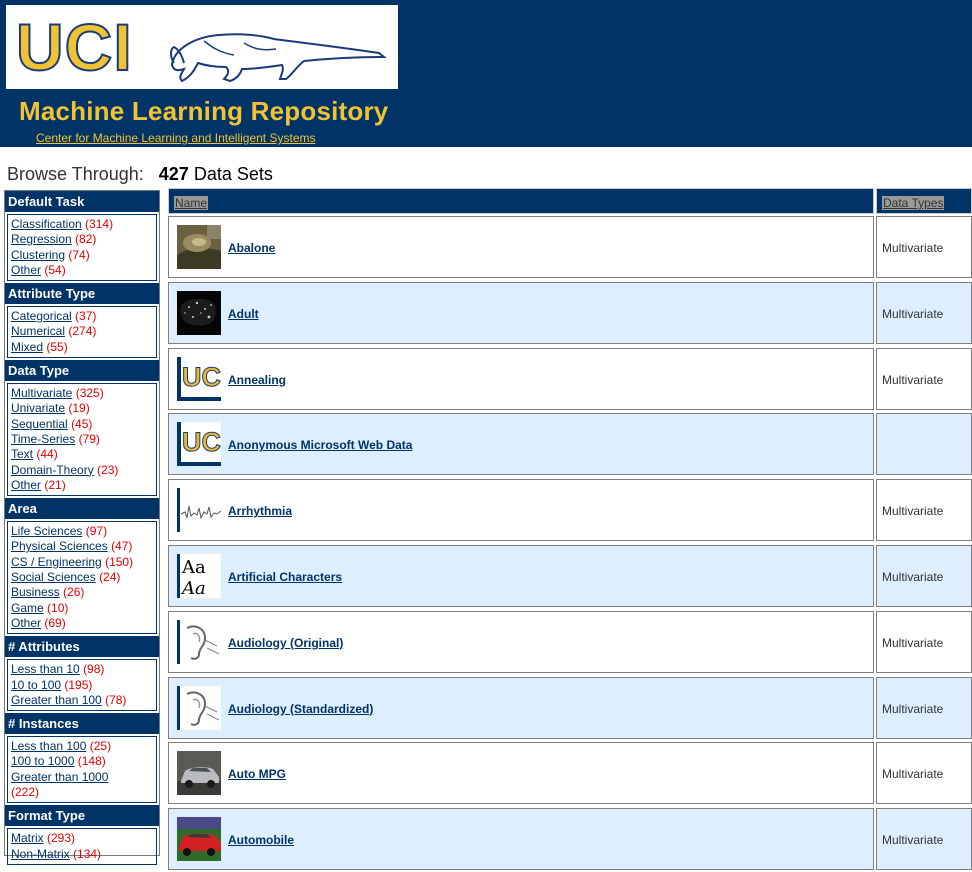  Describe the element at coordinates (261, 840) in the screenshot. I see `dataset-link-automobile: Automobile` at that location.